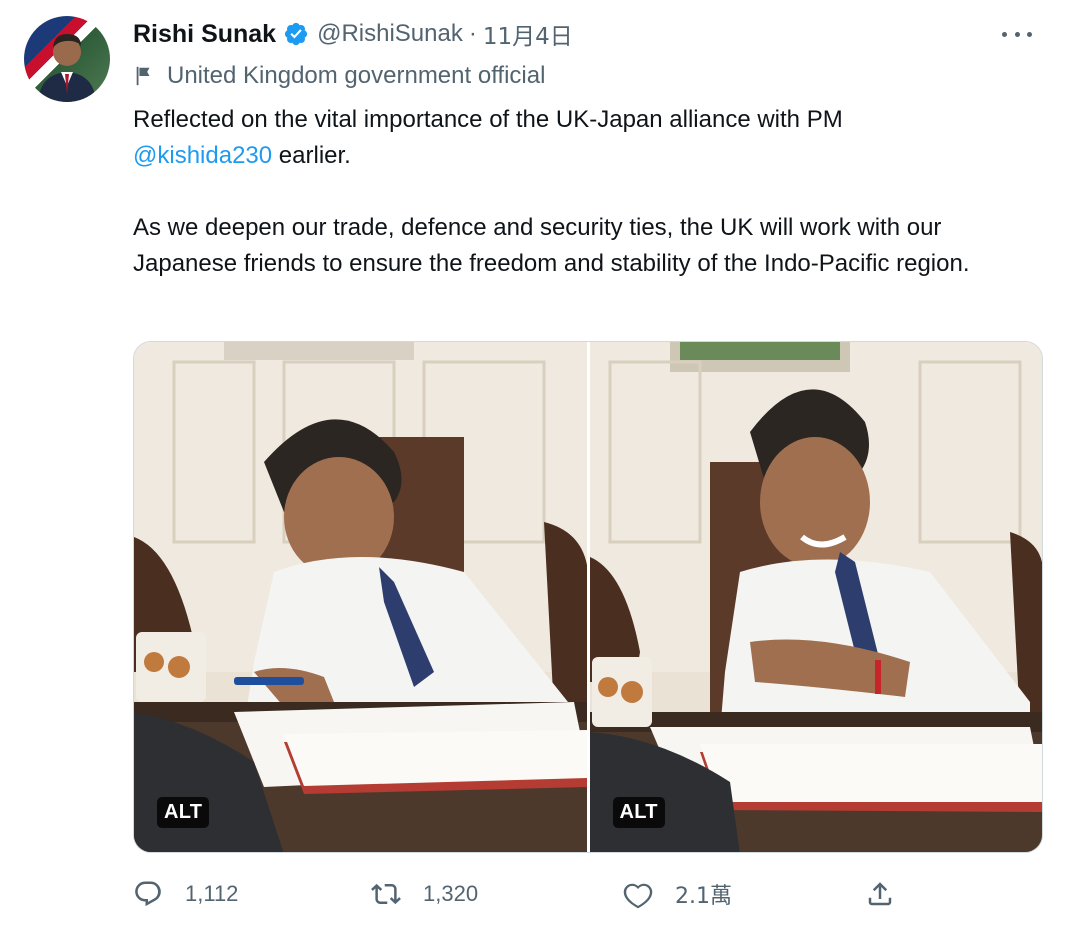 The image size is (1066, 926). I want to click on author-name: Rishi Sunak, so click(204, 34).